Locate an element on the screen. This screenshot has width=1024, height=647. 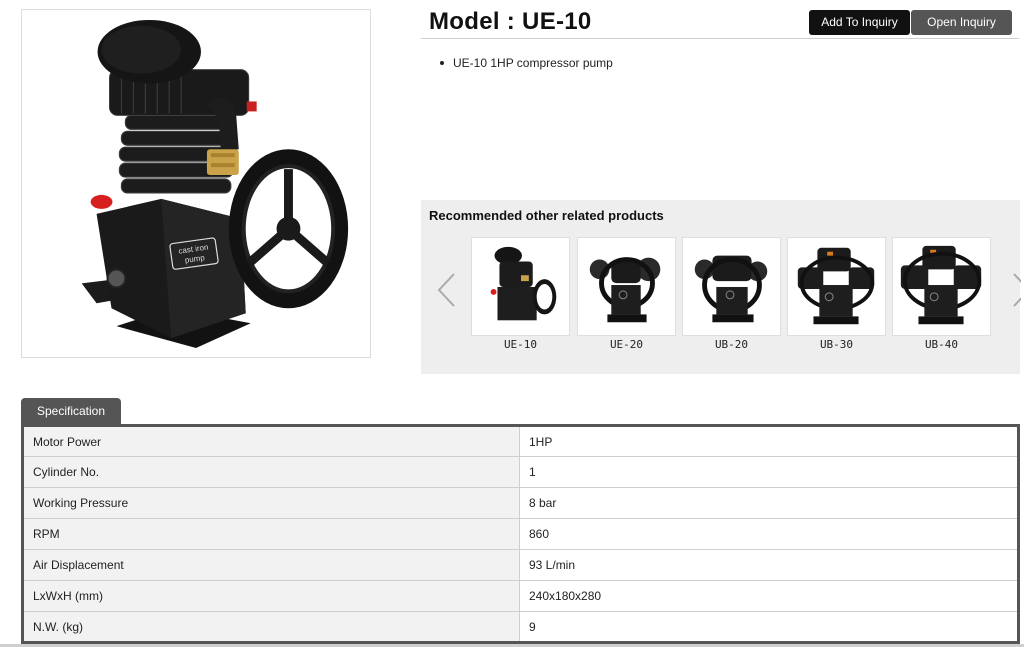
spec-value: 860 is located at coordinates (769, 534).